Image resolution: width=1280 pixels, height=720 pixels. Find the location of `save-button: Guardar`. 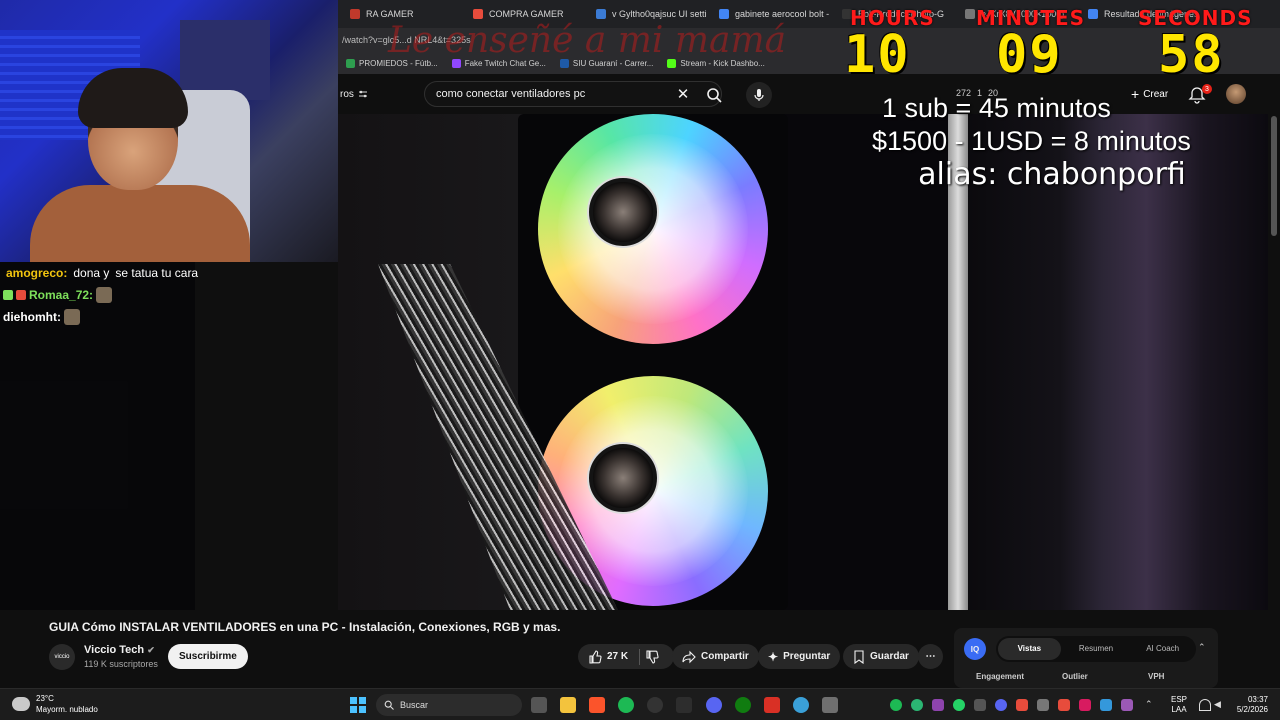

save-button: Guardar is located at coordinates (881, 656).